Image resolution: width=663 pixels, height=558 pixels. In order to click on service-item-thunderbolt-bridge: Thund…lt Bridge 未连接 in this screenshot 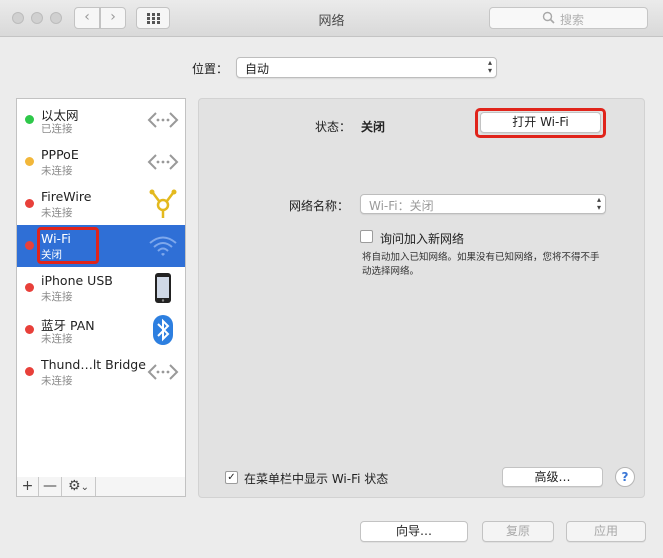, I will do `click(101, 372)`.